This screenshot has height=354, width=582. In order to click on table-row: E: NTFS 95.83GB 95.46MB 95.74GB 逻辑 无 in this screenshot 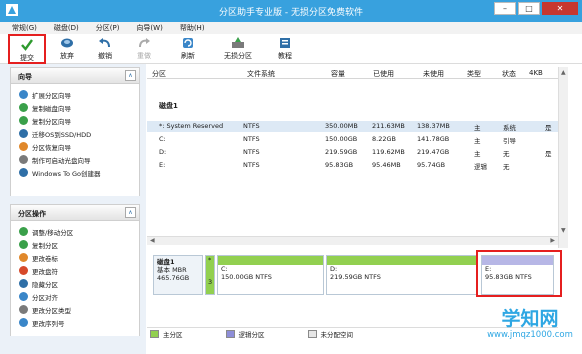, I will do `click(352, 165)`.